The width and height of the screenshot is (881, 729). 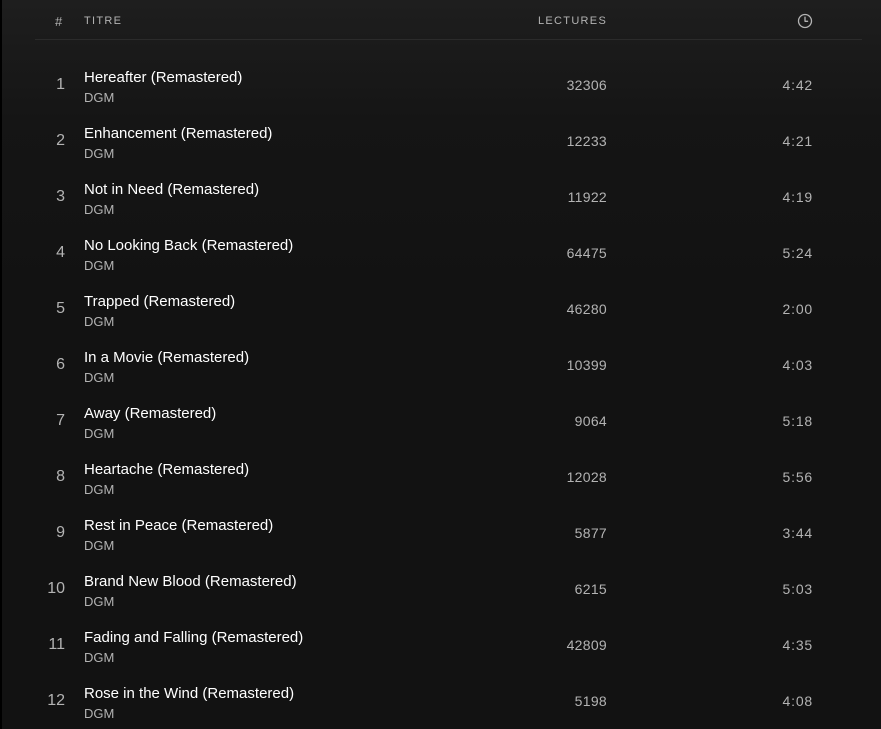 I want to click on track-number: 4, so click(x=60, y=252).